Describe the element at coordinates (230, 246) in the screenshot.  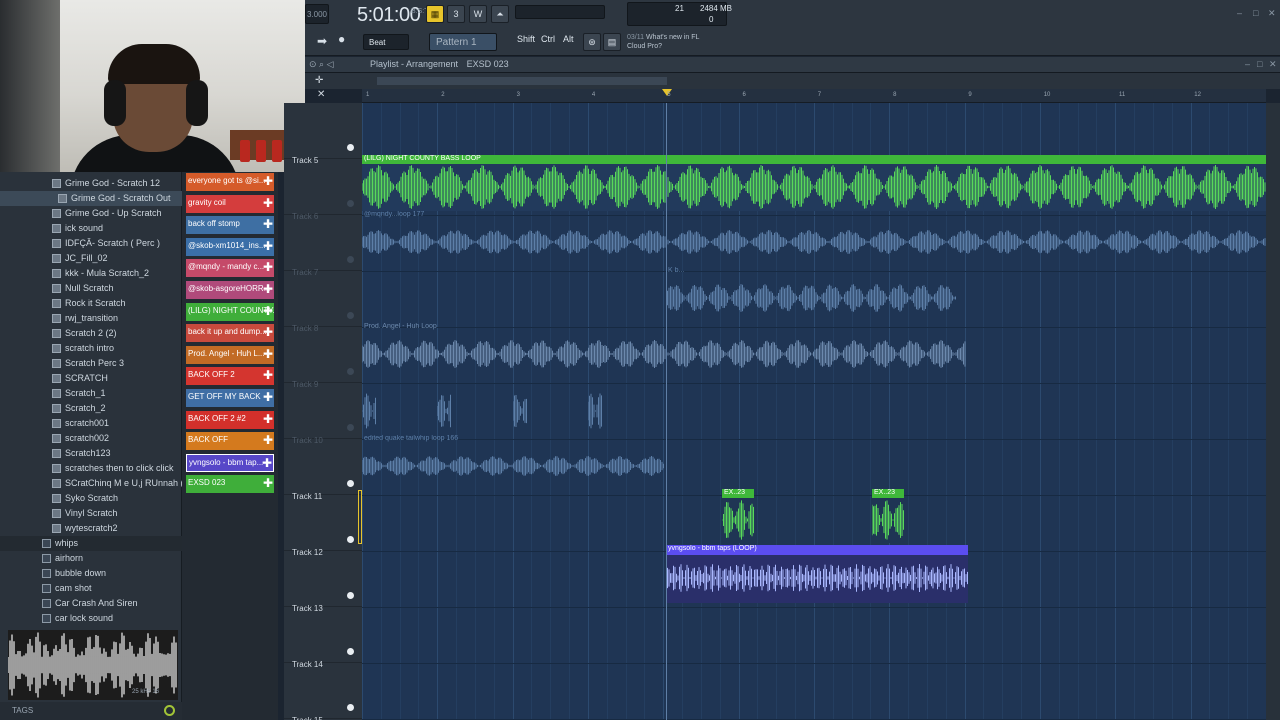
I see `picker-item: @skob-xm1014_ins... ✚` at that location.